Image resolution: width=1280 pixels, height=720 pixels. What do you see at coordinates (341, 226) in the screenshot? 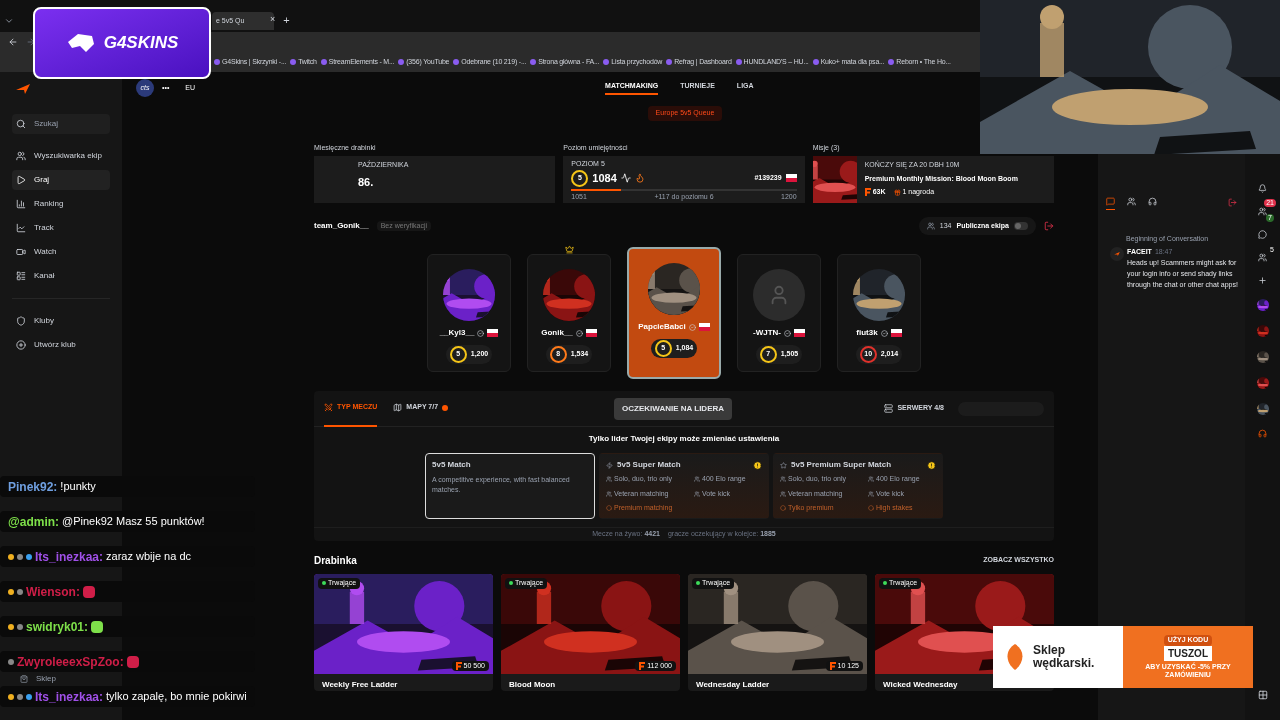
I see `team-name: team_Gonik__` at bounding box center [341, 226].